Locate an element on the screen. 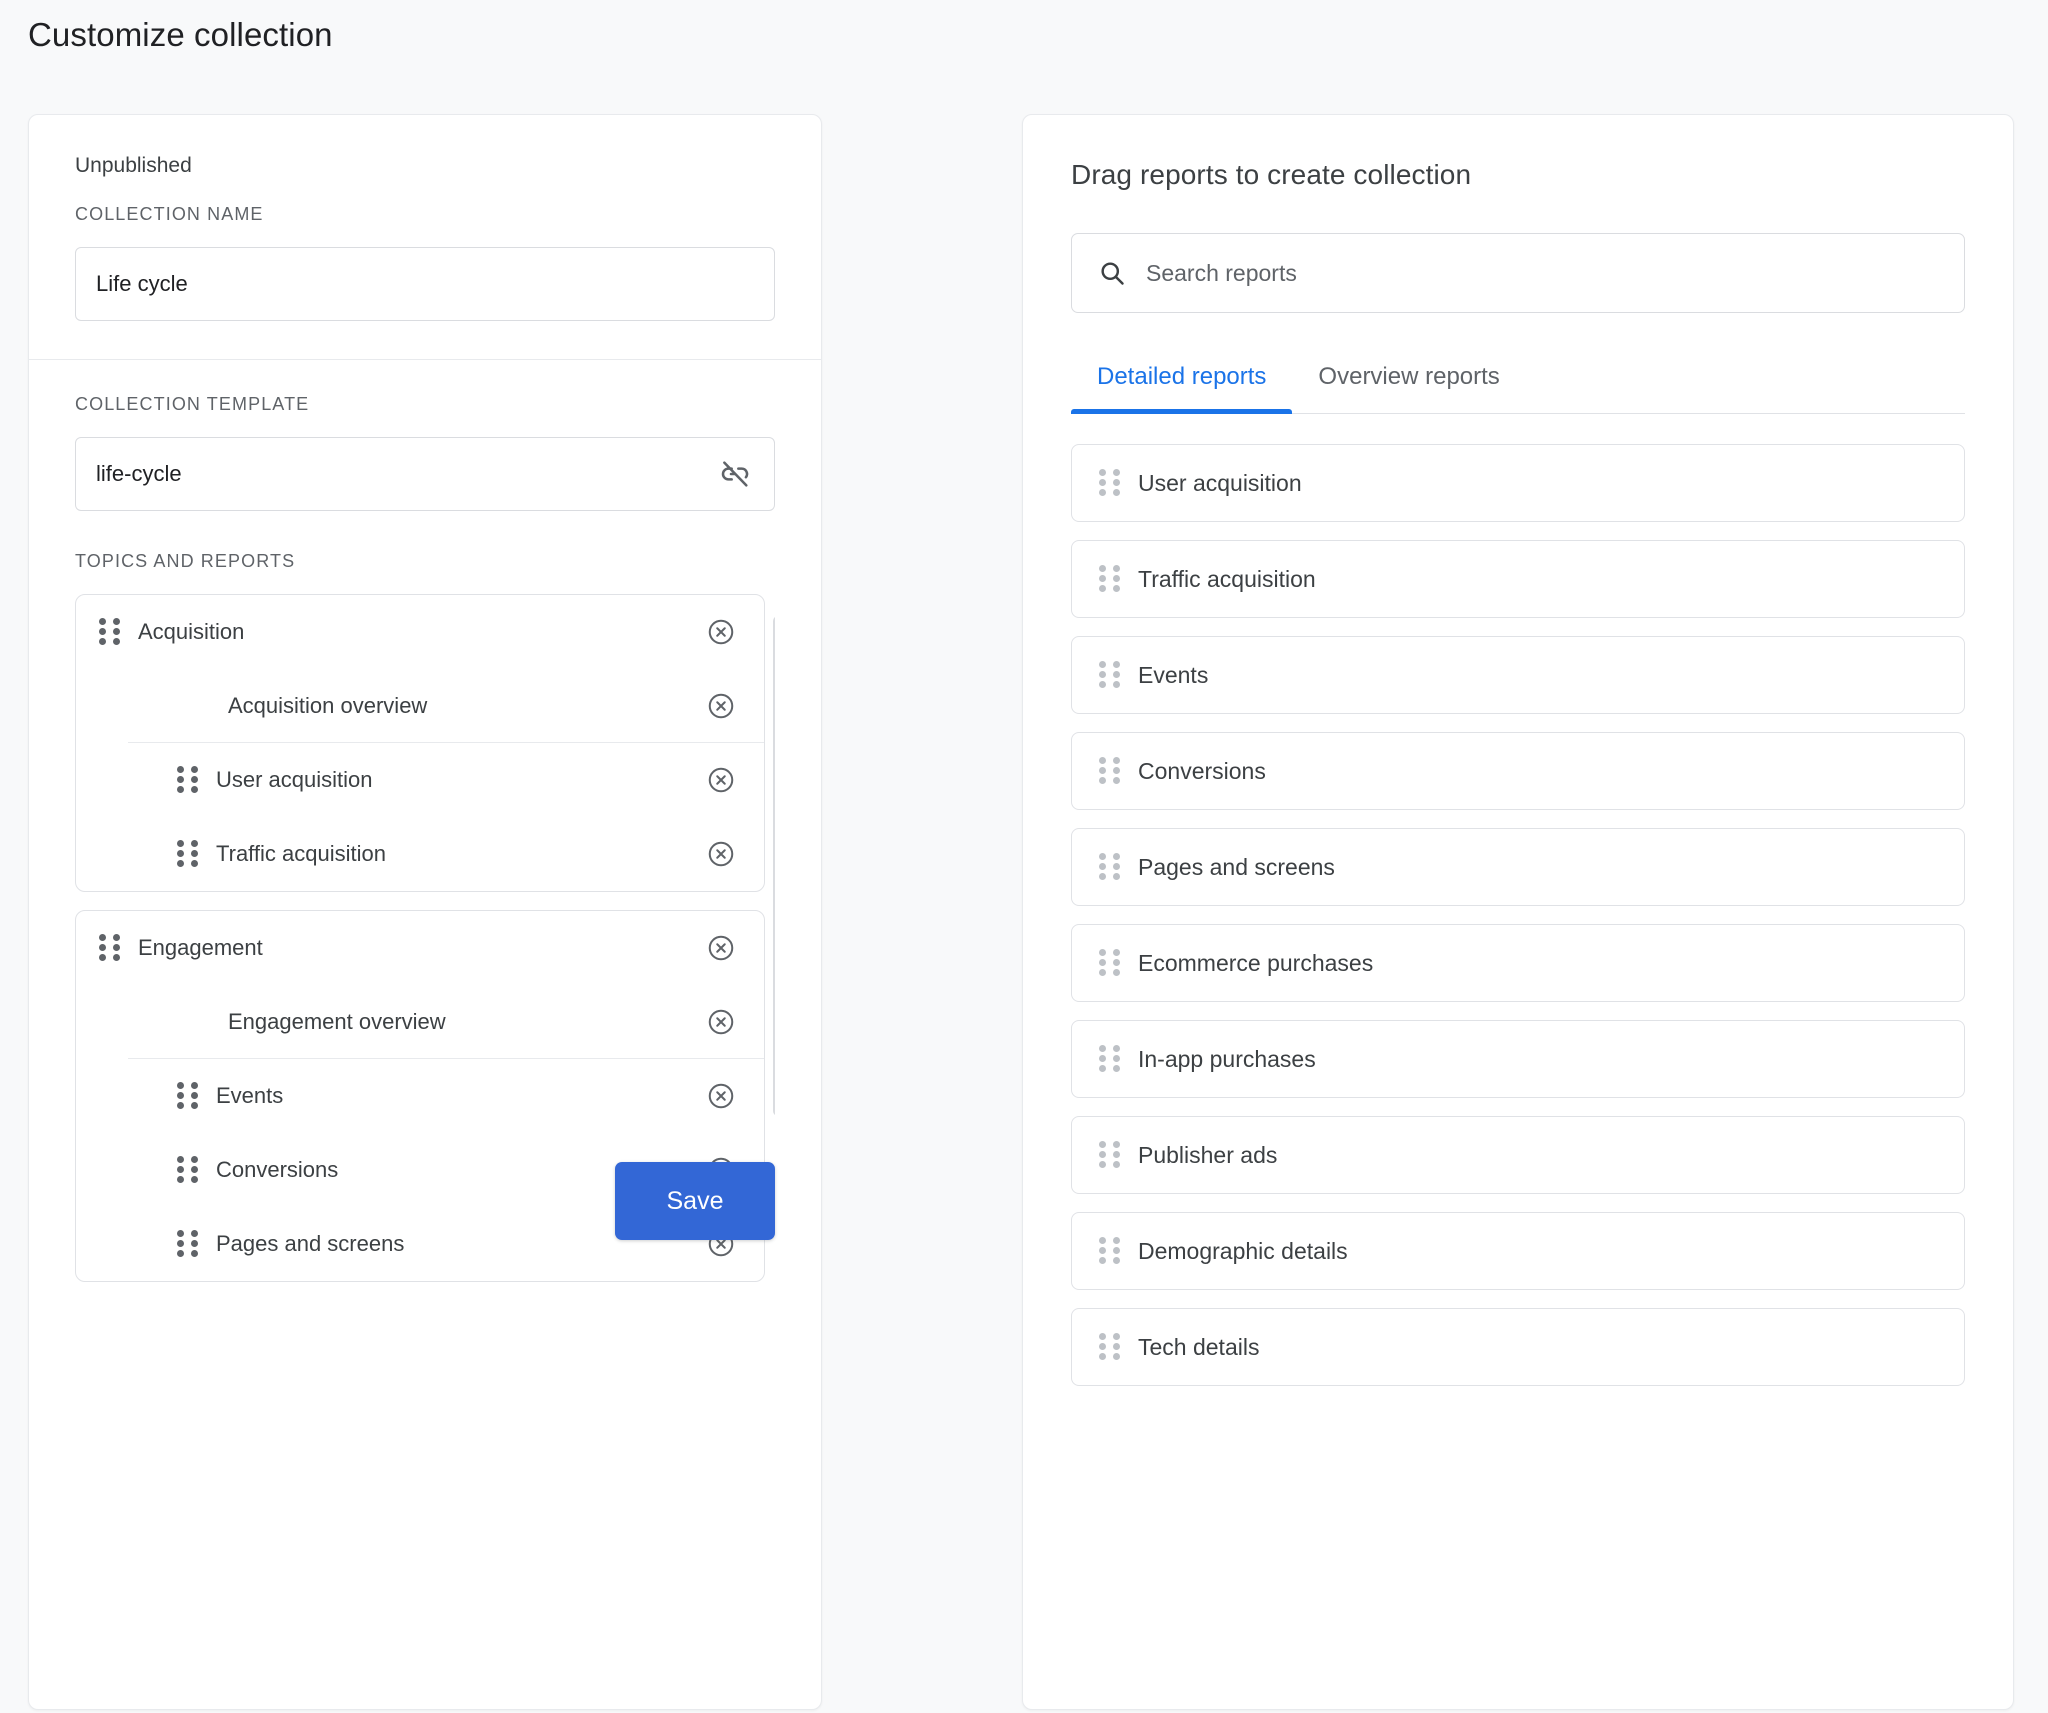  list-item: Publisher ads is located at coordinates (1518, 1155).